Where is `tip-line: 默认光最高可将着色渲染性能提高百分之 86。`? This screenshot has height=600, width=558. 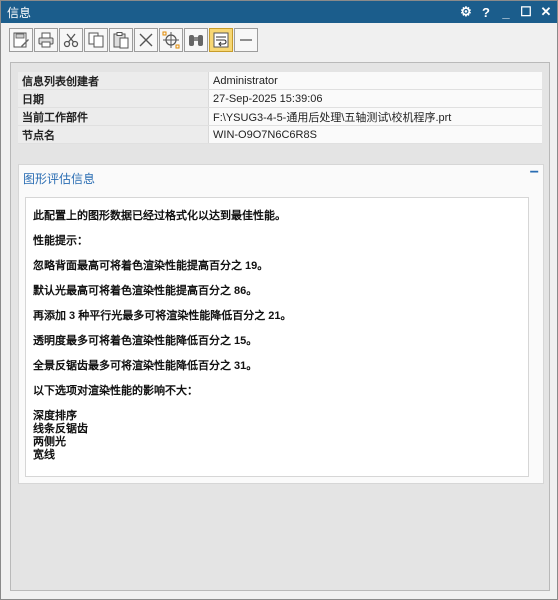 tip-line: 默认光最高可将着色渲染性能提高百分之 86。 is located at coordinates (145, 291).